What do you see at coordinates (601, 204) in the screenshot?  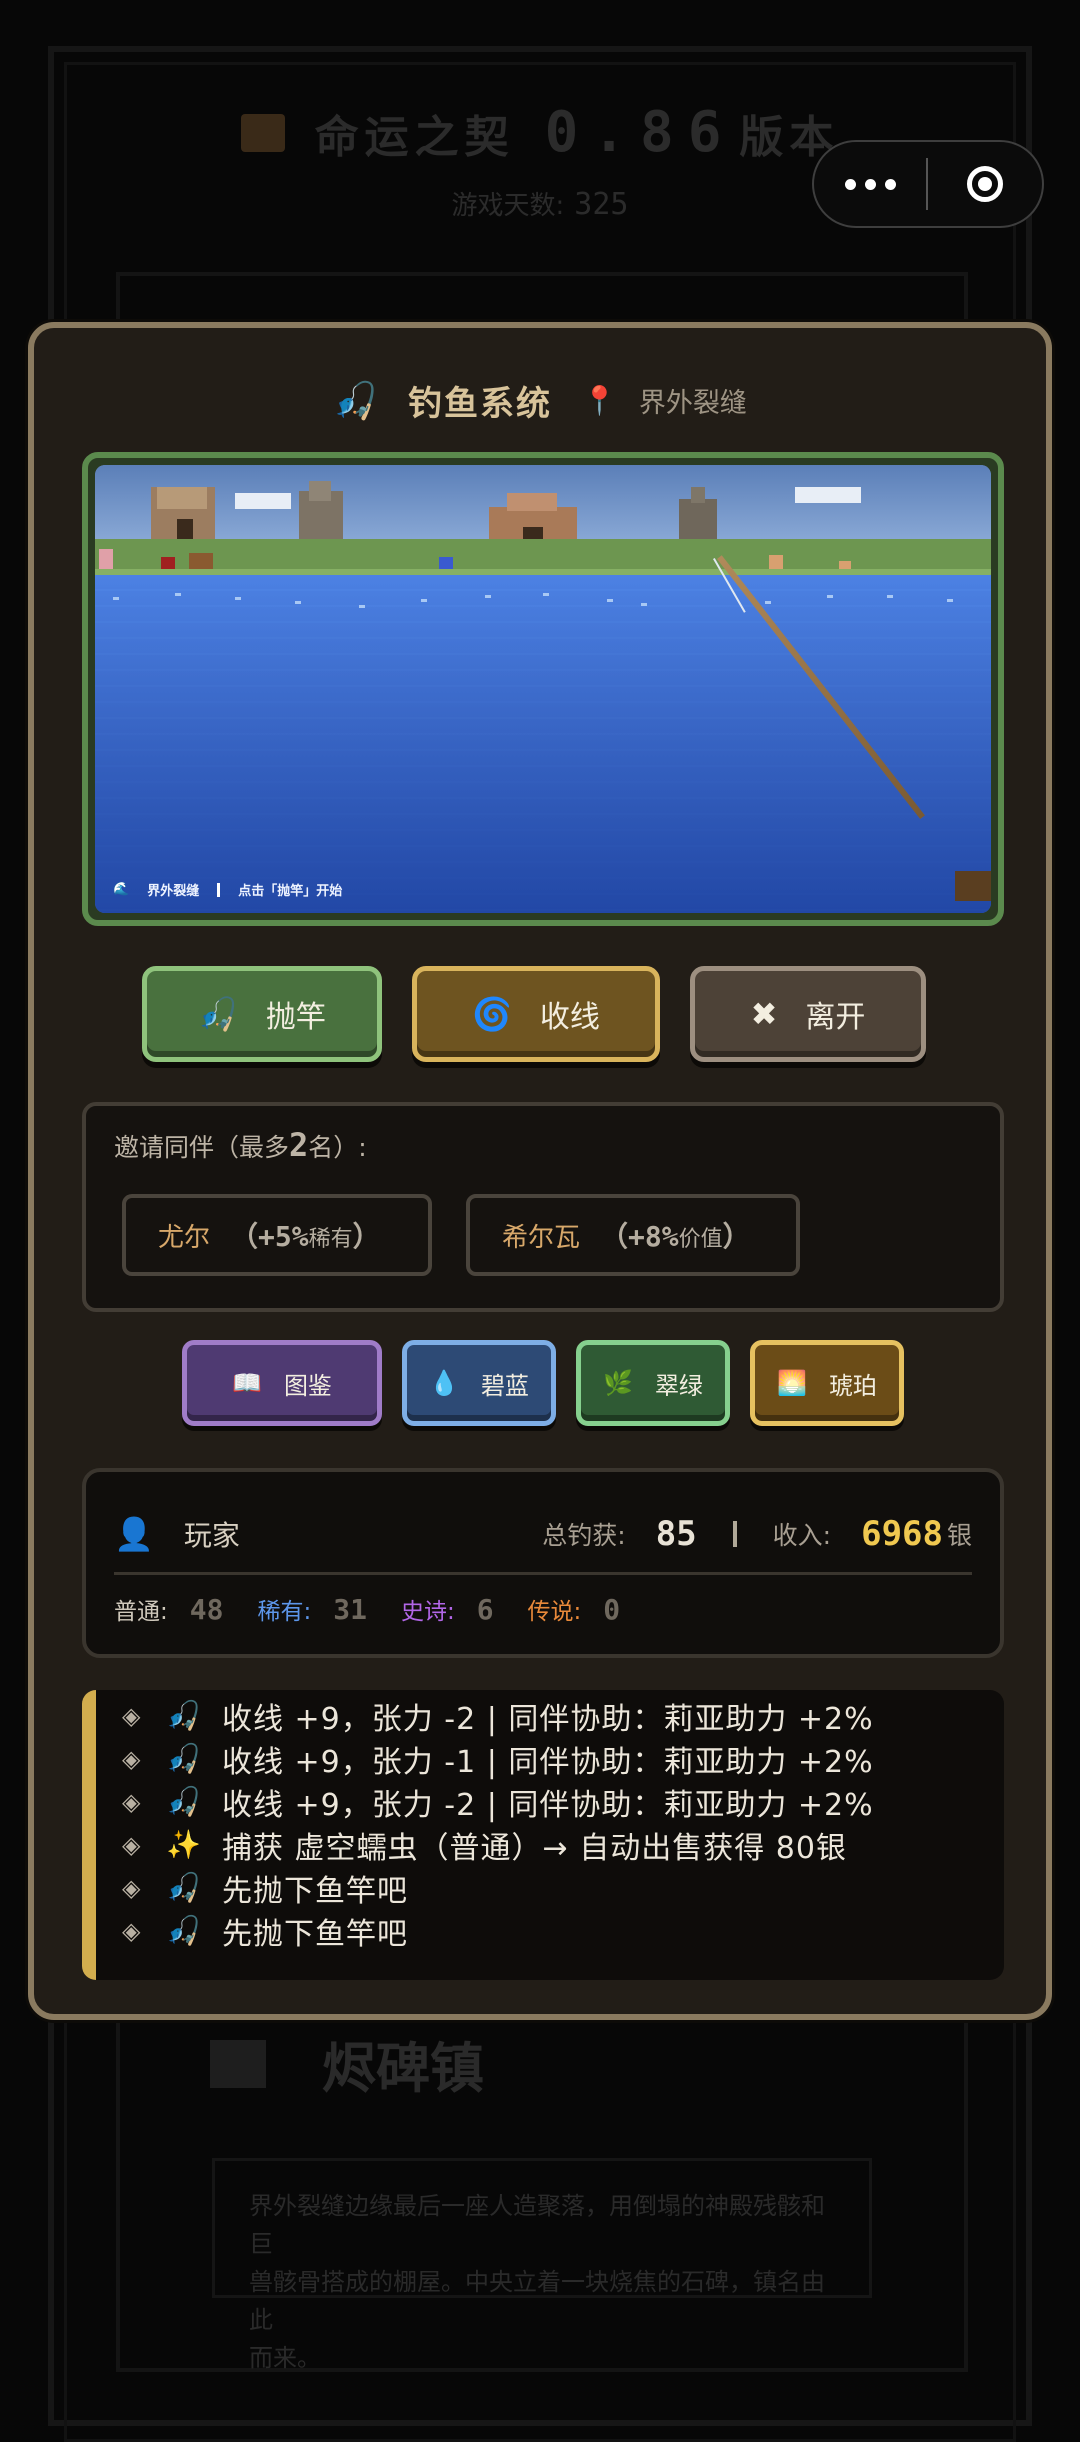 I see `days-value: 325` at bounding box center [601, 204].